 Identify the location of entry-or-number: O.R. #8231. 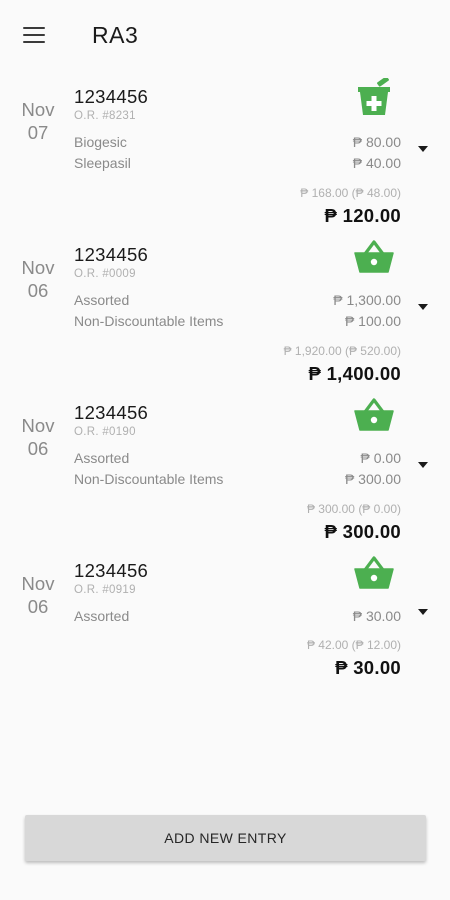
(105, 116).